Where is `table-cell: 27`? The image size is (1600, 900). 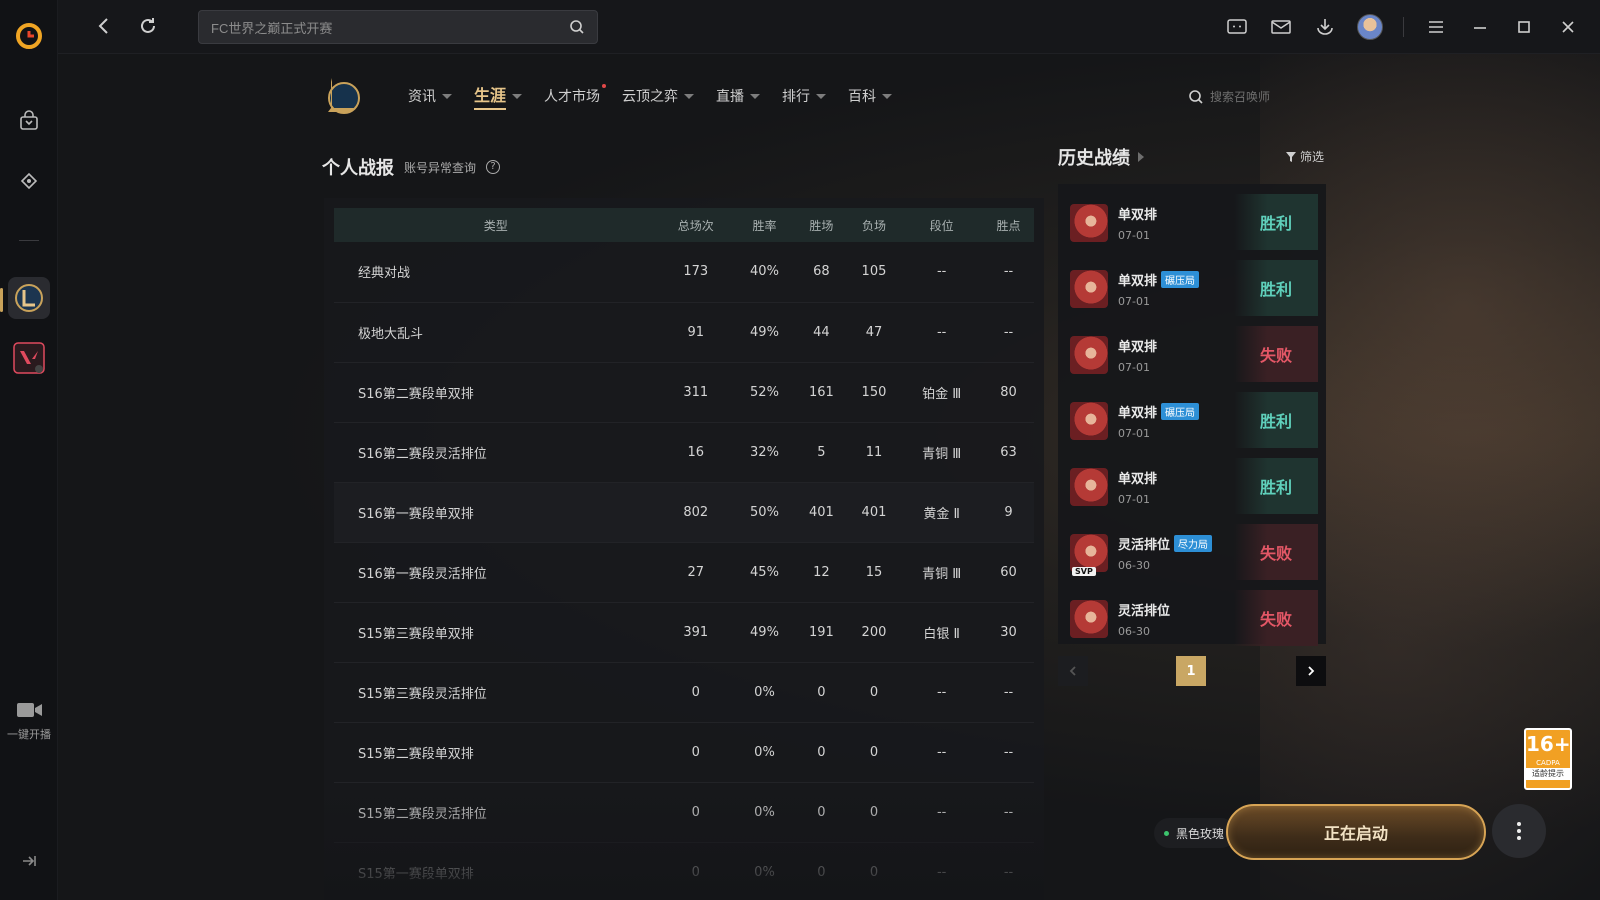 table-cell: 27 is located at coordinates (695, 572).